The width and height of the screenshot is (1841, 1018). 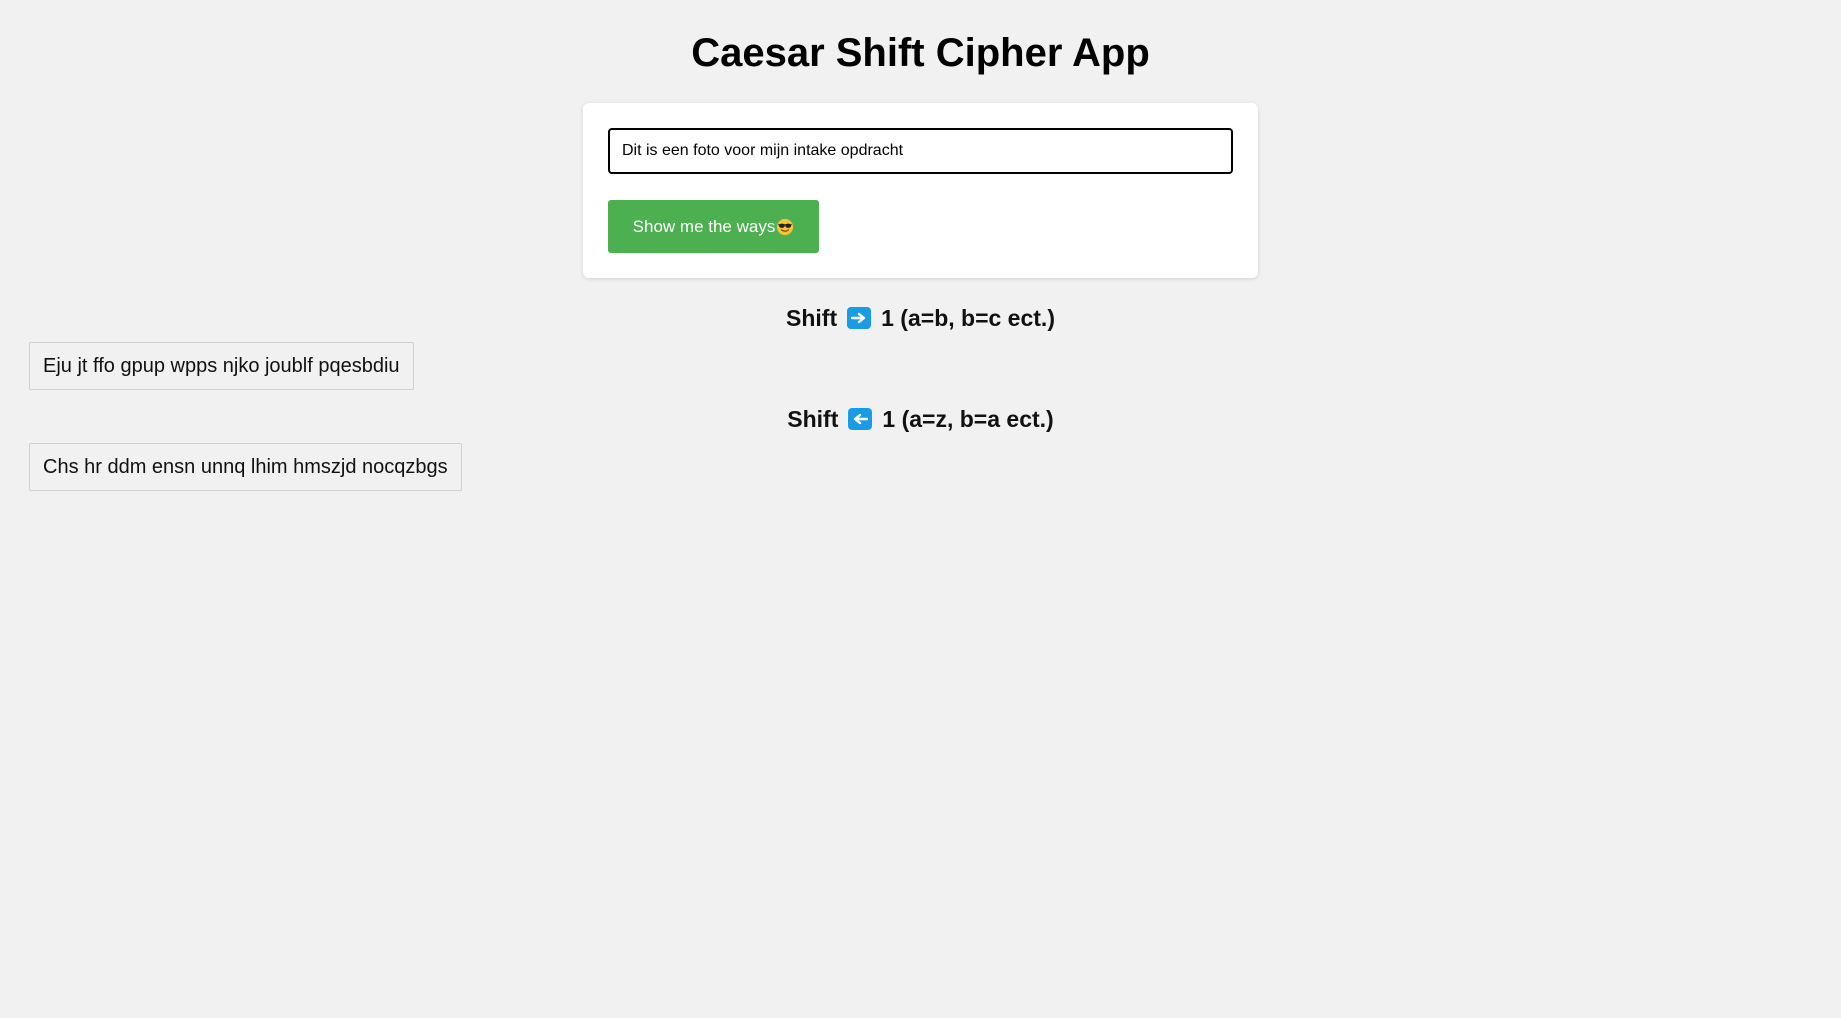 I want to click on shift-right-heading: Shift 1 (a=b, b=c ect.), so click(x=920, y=318).